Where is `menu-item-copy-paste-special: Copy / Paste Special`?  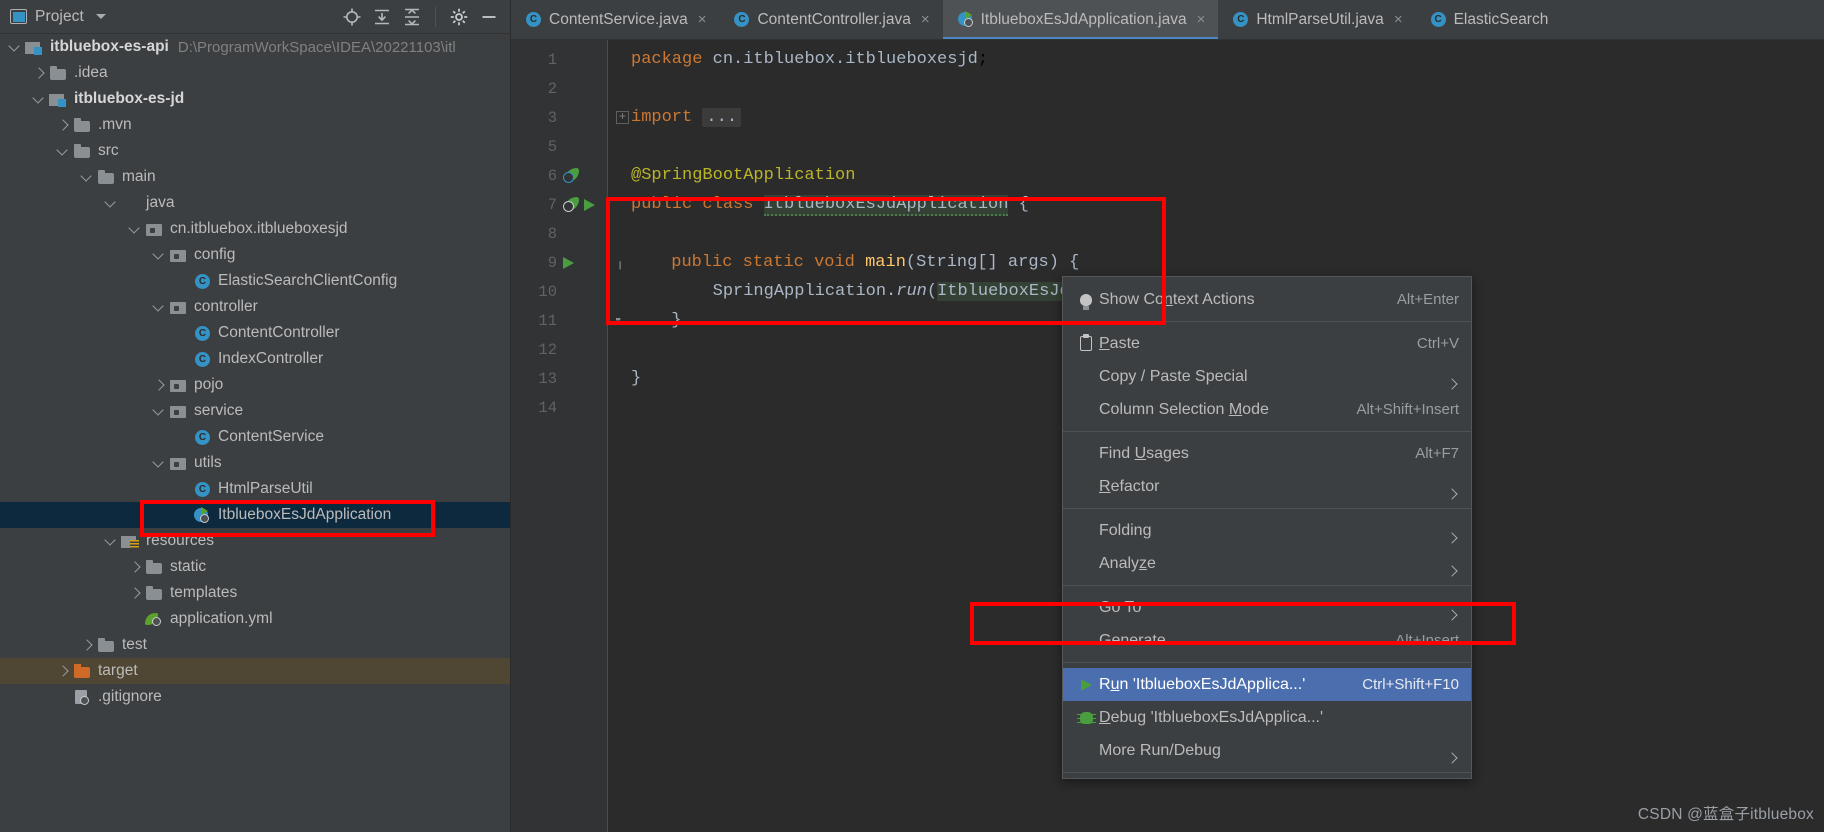
menu-item-copy-paste-special: Copy / Paste Special is located at coordinates (1267, 376).